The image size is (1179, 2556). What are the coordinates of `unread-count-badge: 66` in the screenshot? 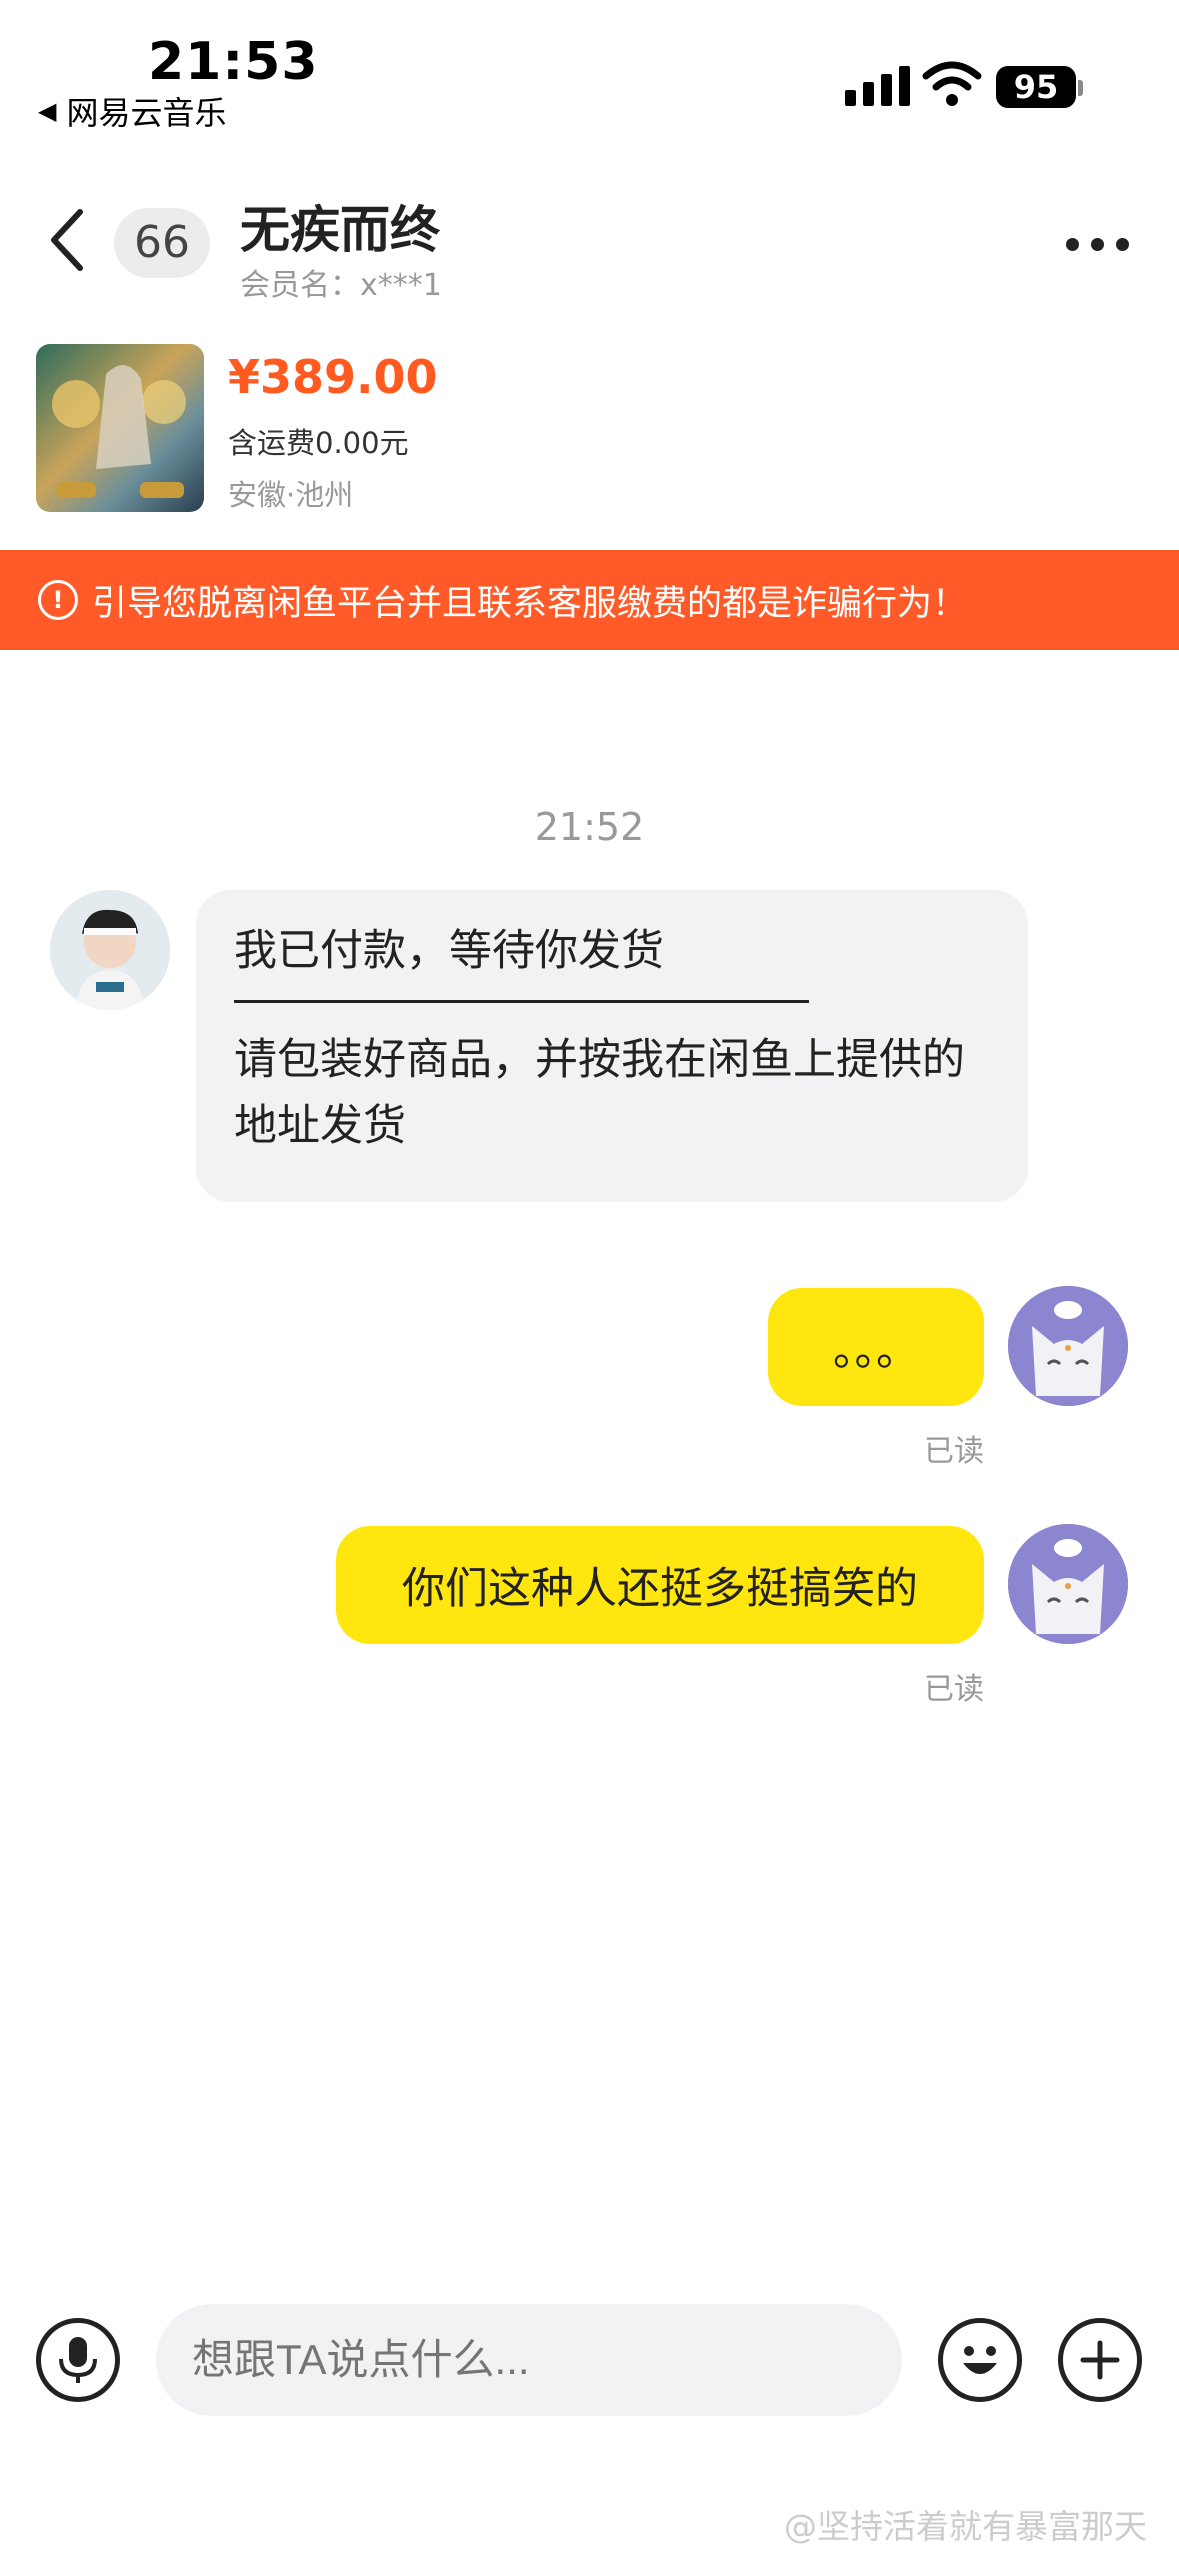 It's located at (162, 243).